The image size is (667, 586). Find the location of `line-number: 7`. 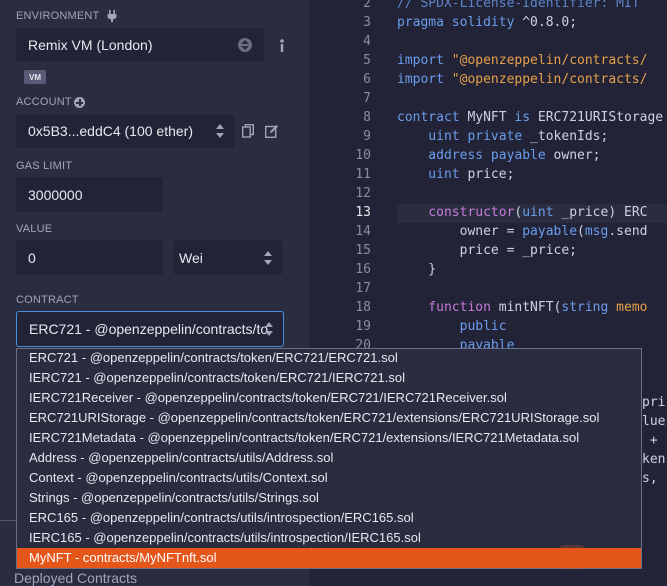

line-number: 7 is located at coordinates (367, 98).